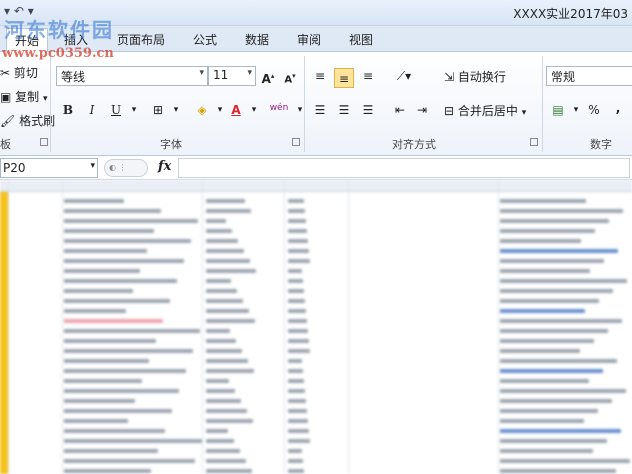 Image resolution: width=632 pixels, height=474 pixels. What do you see at coordinates (594, 110) in the screenshot?
I see `percent-button: %` at bounding box center [594, 110].